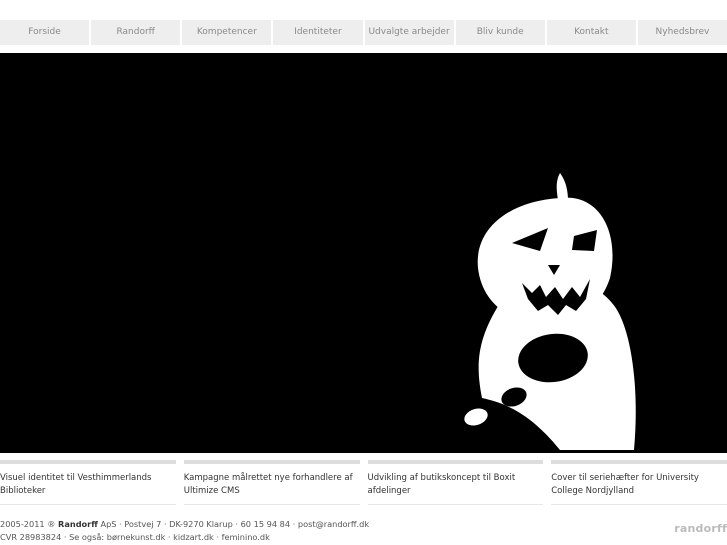 The width and height of the screenshot is (727, 545). Describe the element at coordinates (78, 524) in the screenshot. I see `footer-brand: Randorff` at that location.